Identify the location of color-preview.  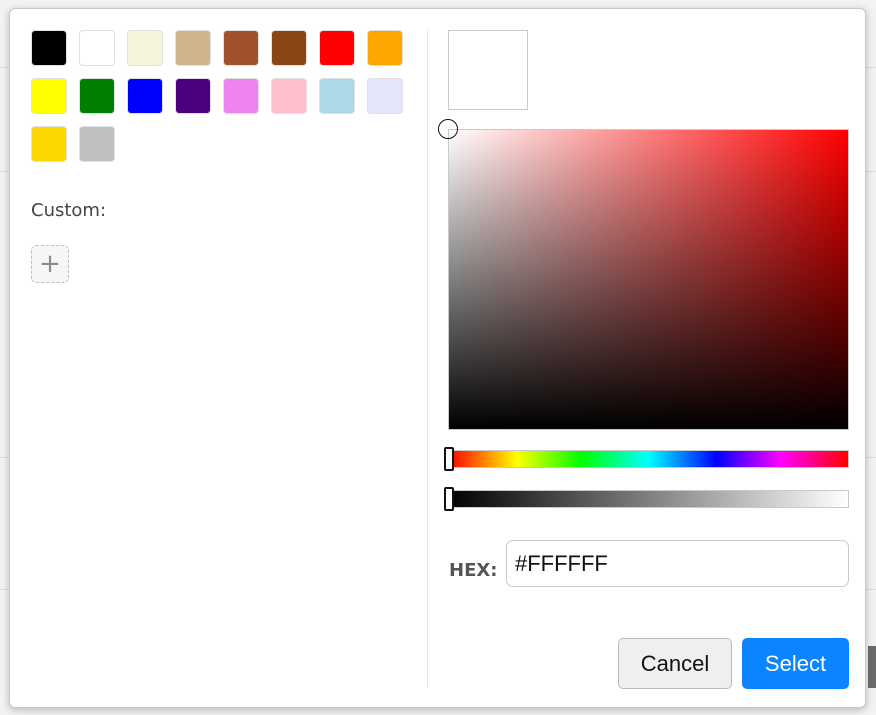
(488, 70).